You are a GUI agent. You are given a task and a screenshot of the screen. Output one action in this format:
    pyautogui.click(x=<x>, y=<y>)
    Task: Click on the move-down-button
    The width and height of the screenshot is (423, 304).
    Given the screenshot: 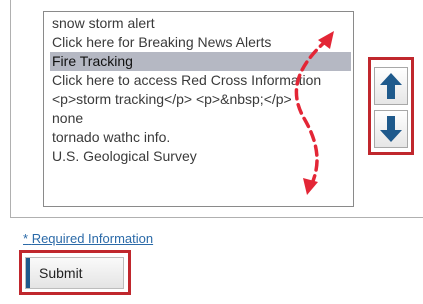 What is the action you would take?
    pyautogui.click(x=391, y=129)
    